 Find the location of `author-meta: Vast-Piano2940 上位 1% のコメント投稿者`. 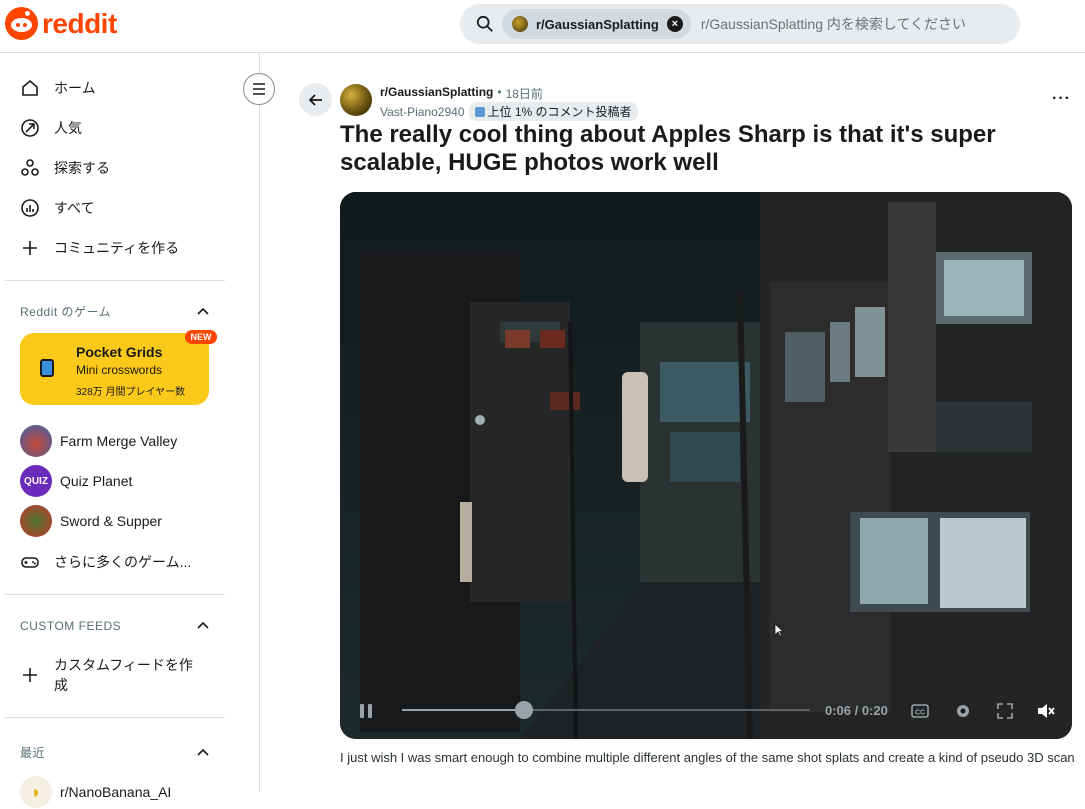

author-meta: Vast-Piano2940 上位 1% のコメント投稿者 is located at coordinates (509, 111).